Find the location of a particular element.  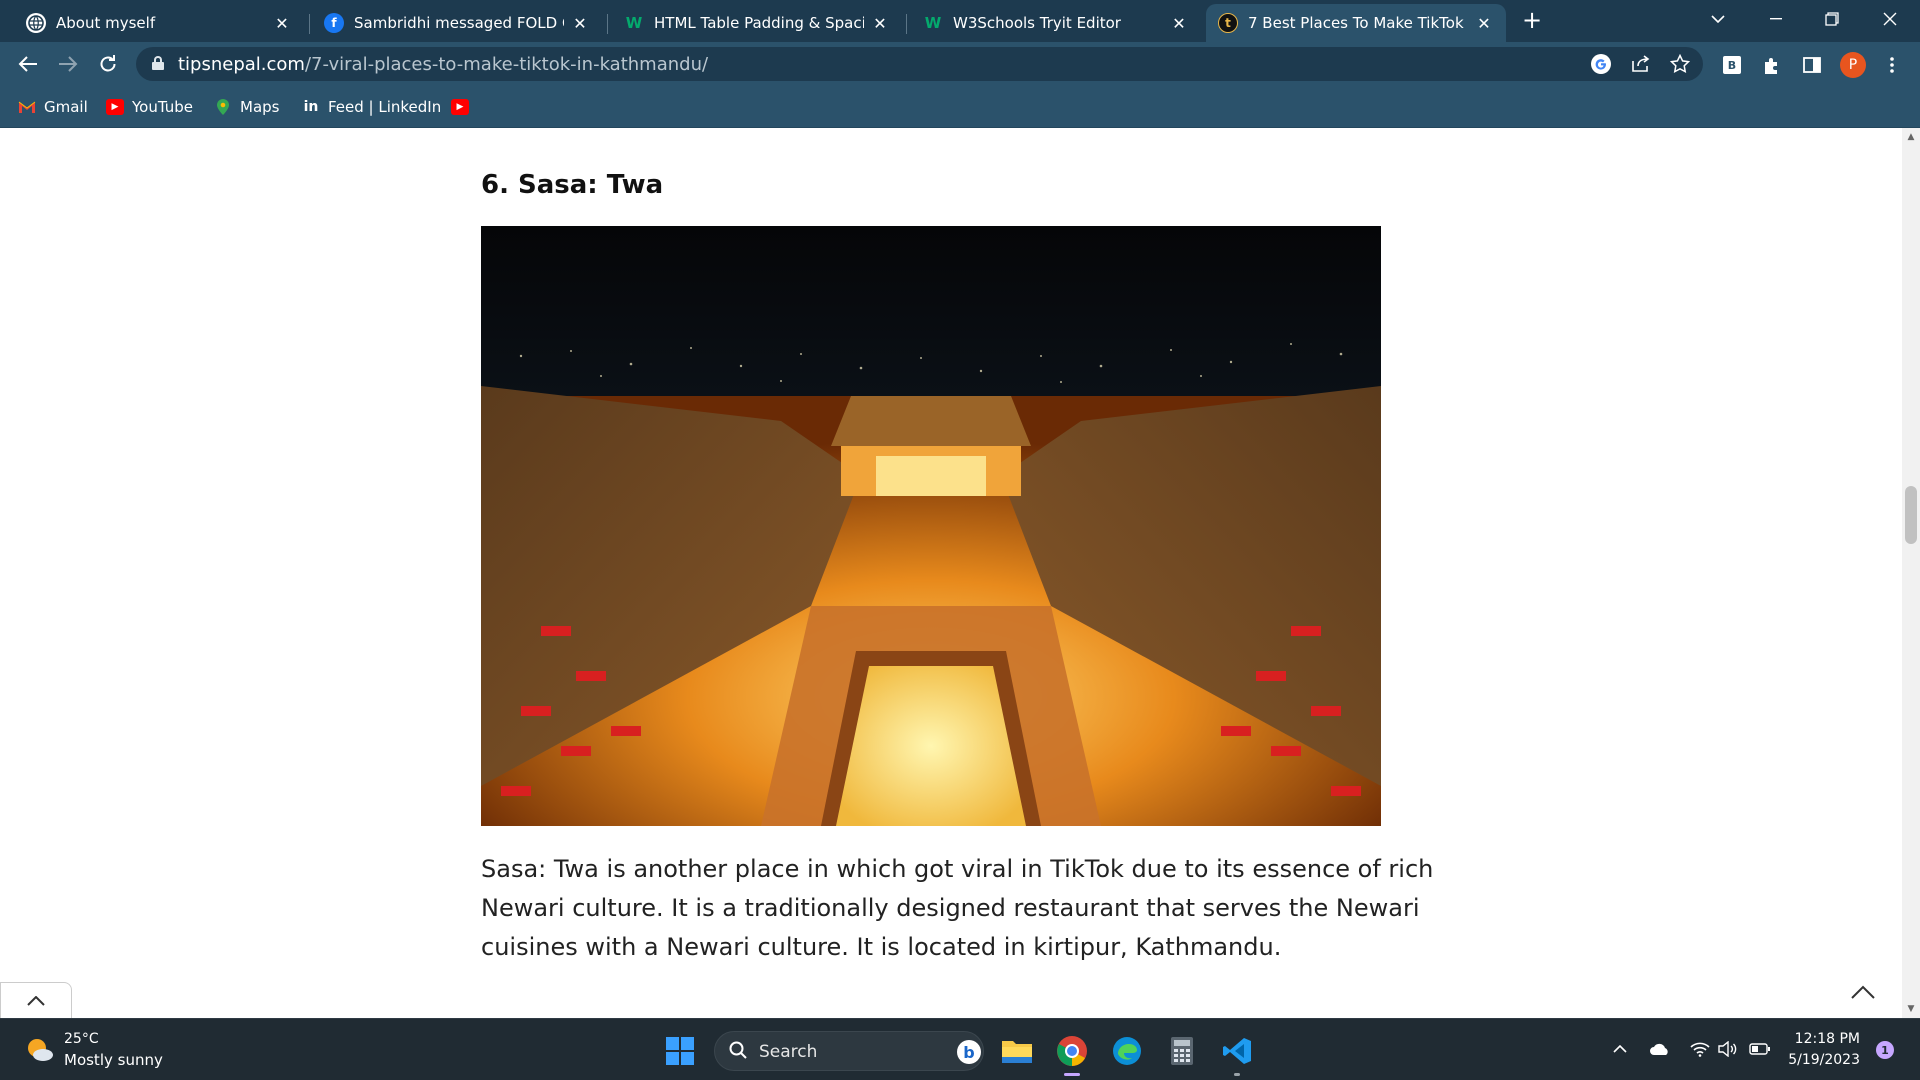

scrollbar-thumb is located at coordinates (1911, 515).